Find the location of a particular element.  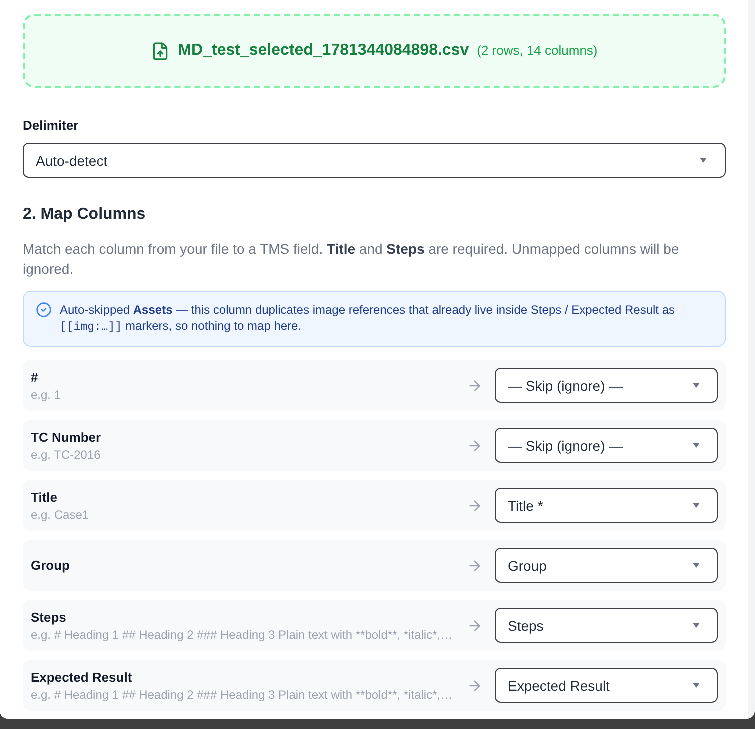

field-select: Steps is located at coordinates (606, 625).